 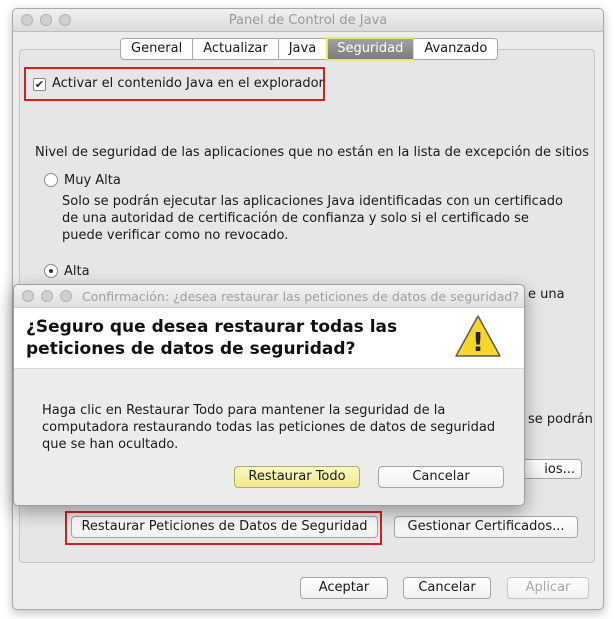 What do you see at coordinates (546, 294) in the screenshot?
I see `partial-text-1: e una` at bounding box center [546, 294].